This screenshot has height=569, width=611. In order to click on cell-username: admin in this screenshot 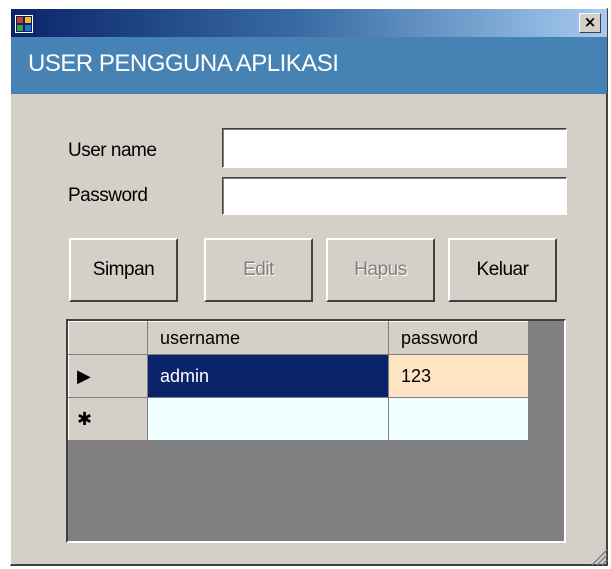, I will do `click(268, 376)`.